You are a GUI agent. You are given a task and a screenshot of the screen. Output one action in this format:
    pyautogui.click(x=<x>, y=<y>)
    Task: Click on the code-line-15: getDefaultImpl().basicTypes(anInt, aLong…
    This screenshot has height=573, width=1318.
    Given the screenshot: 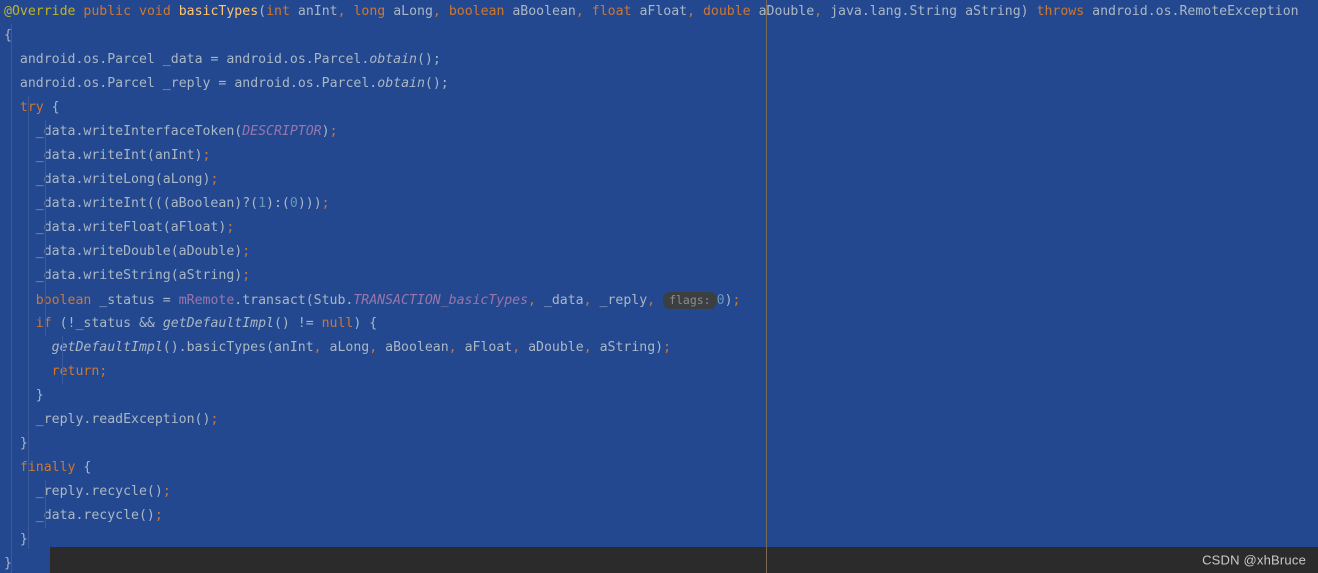 What is the action you would take?
    pyautogui.click(x=649, y=348)
    